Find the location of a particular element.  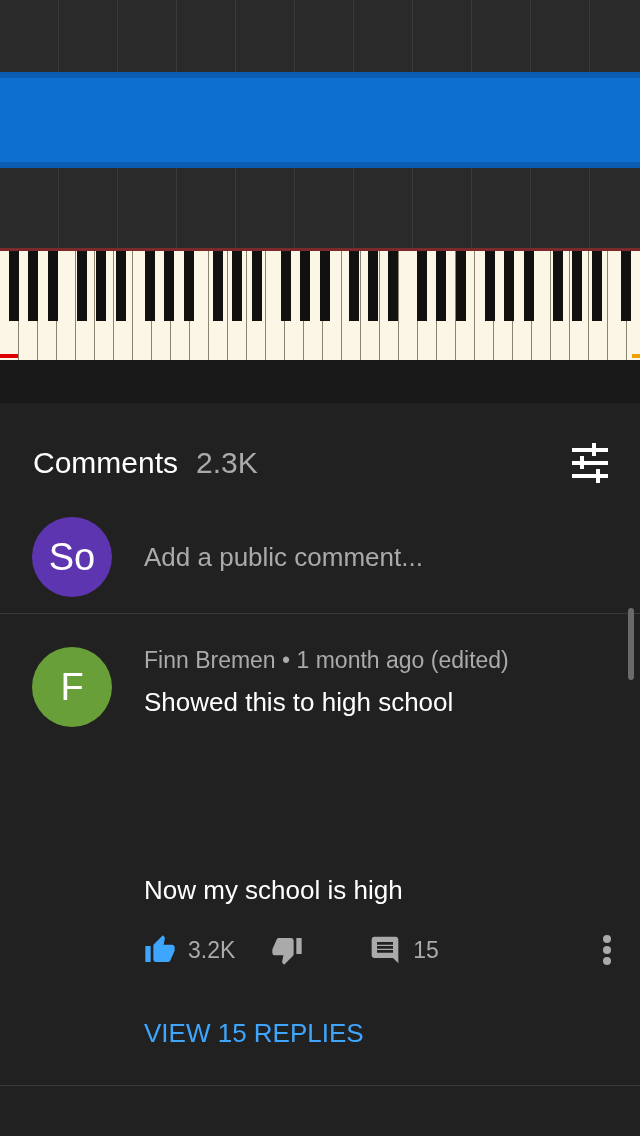

comment-count: 2.3K is located at coordinates (227, 463).